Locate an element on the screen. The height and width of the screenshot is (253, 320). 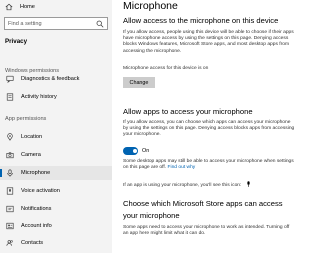
sidebar-item-activity-history: Activity history is located at coordinates (56, 97).